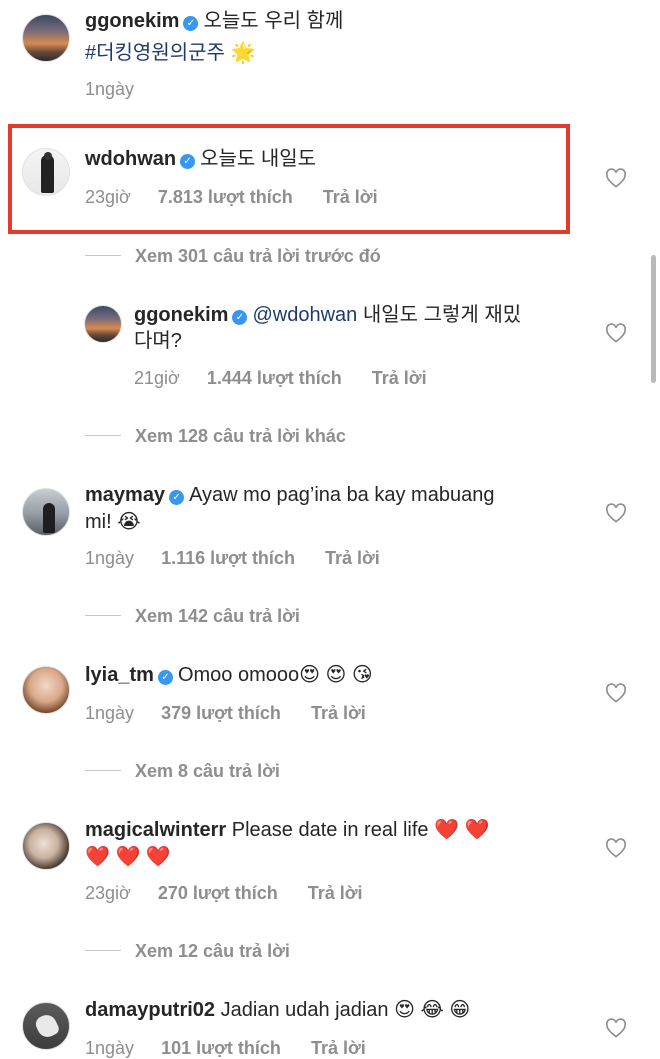  I want to click on like-count: 1.116 lượt thích, so click(228, 558).